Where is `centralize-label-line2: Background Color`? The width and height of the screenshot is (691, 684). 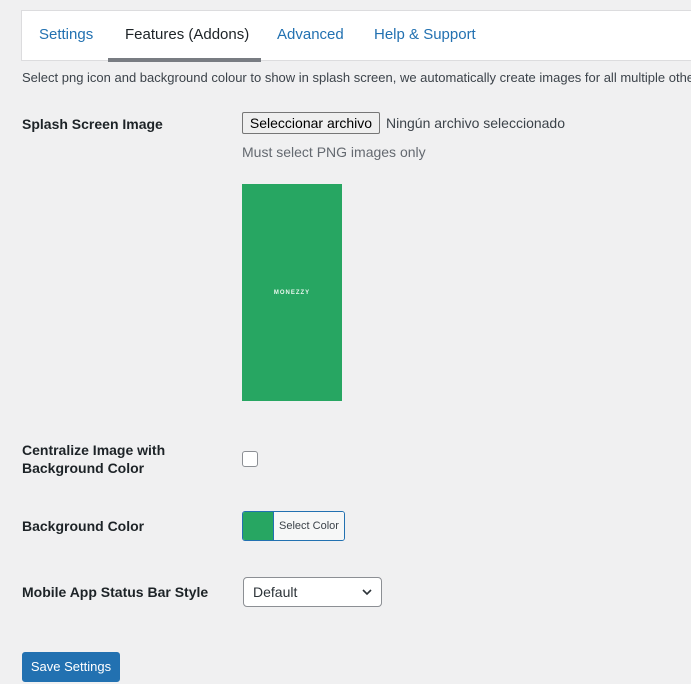
centralize-label-line2: Background Color is located at coordinates (83, 468).